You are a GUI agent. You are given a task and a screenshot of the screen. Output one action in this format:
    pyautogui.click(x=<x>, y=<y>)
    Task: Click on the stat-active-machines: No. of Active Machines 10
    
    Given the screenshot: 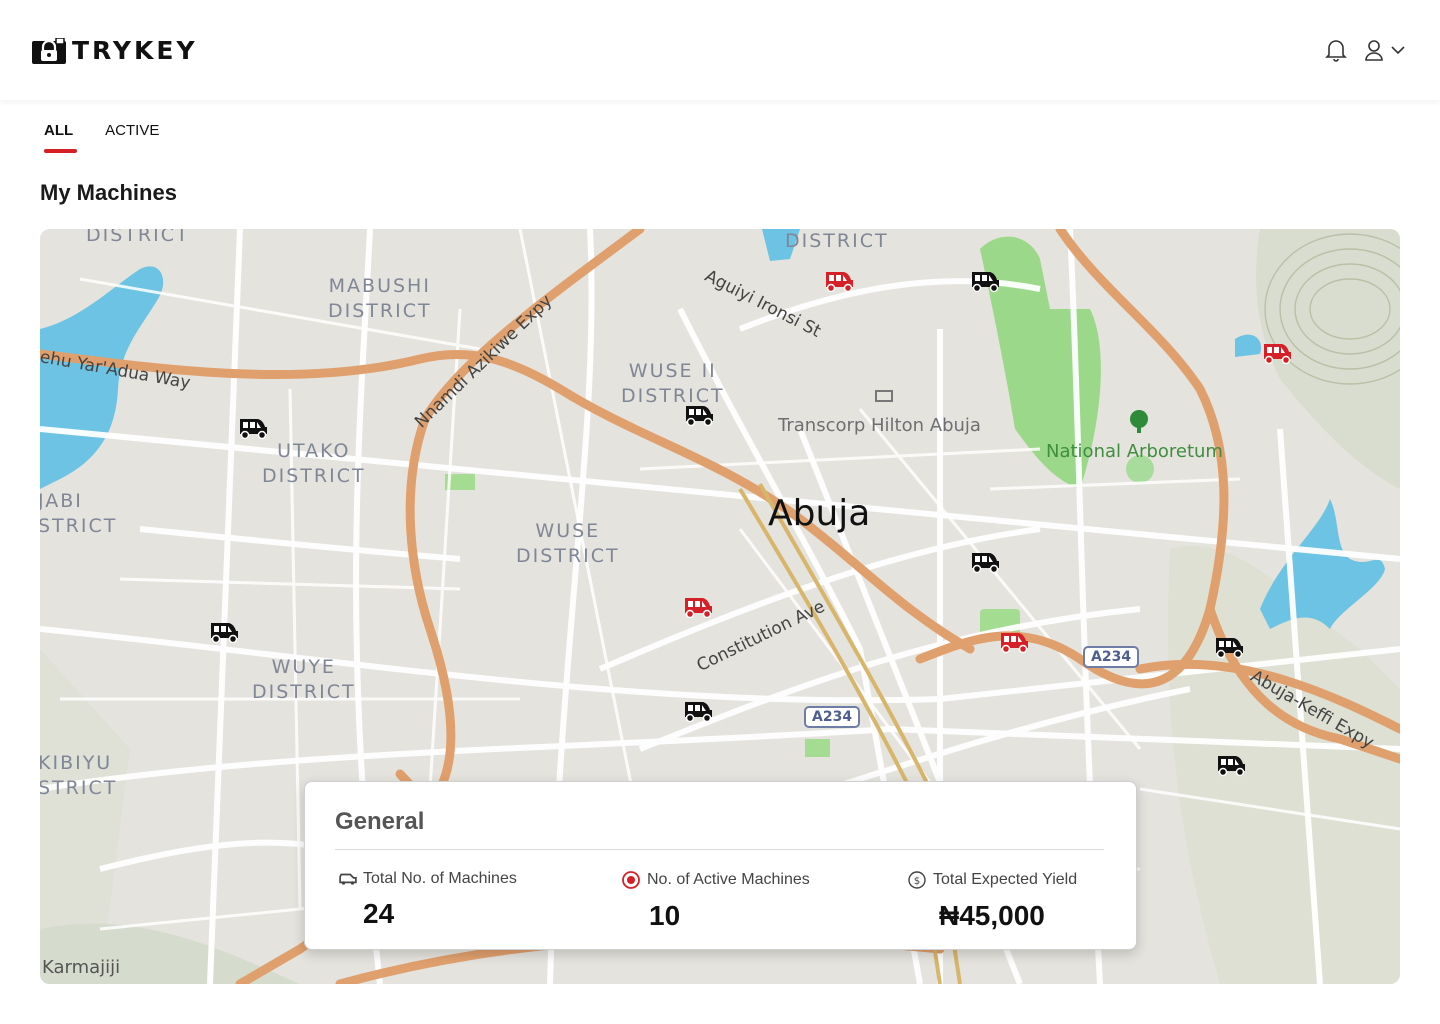 What is the action you would take?
    pyautogui.click(x=715, y=901)
    